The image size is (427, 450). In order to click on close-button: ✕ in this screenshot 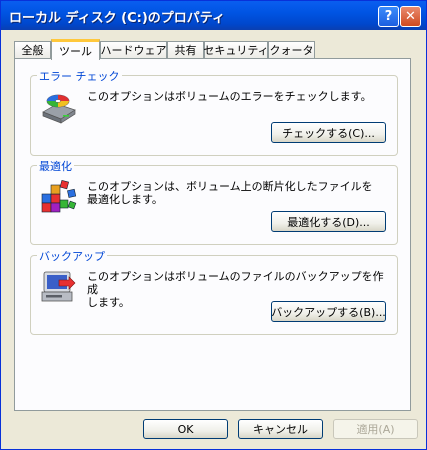, I will do `click(410, 16)`.